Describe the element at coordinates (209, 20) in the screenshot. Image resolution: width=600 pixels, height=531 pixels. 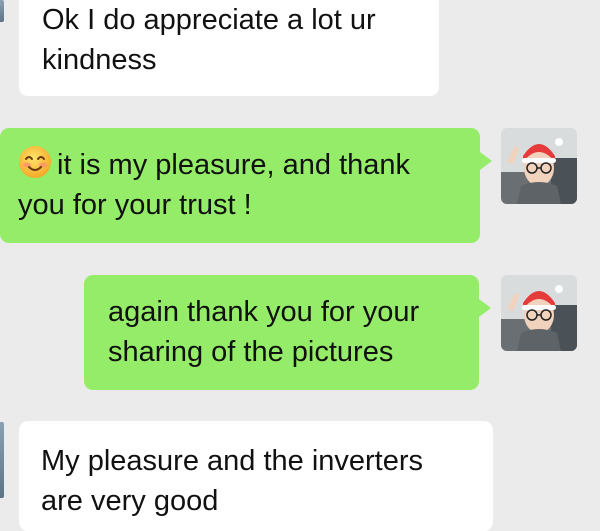
I see `message-text-line: Ok I do appreciate a lot ur` at that location.